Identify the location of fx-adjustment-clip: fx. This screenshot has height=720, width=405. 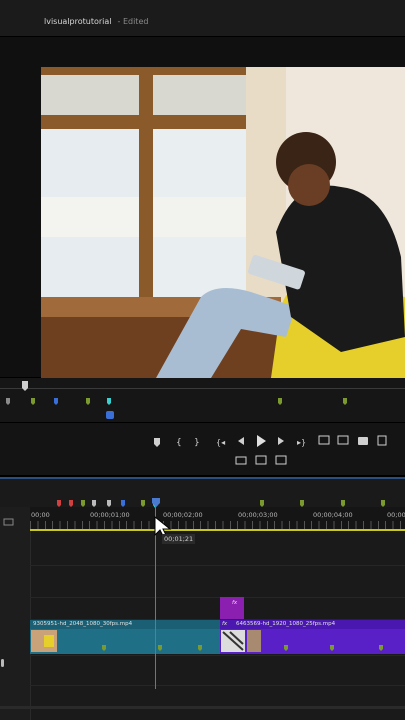
(232, 608).